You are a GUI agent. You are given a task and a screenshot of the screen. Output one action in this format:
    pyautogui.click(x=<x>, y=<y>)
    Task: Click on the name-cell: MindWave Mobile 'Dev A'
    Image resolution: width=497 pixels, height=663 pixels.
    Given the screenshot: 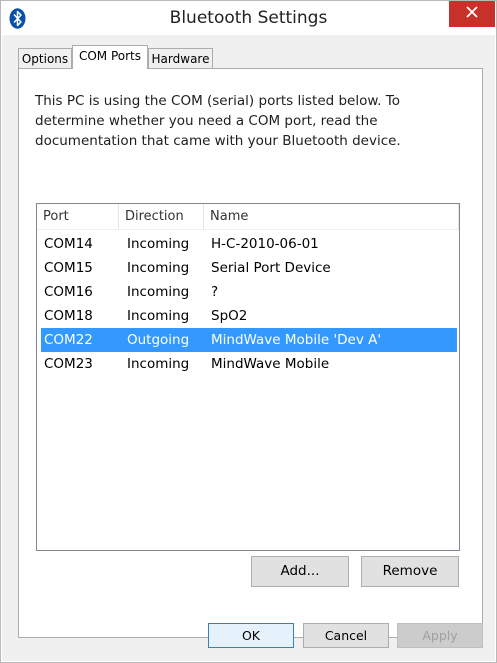 What is the action you would take?
    pyautogui.click(x=296, y=340)
    